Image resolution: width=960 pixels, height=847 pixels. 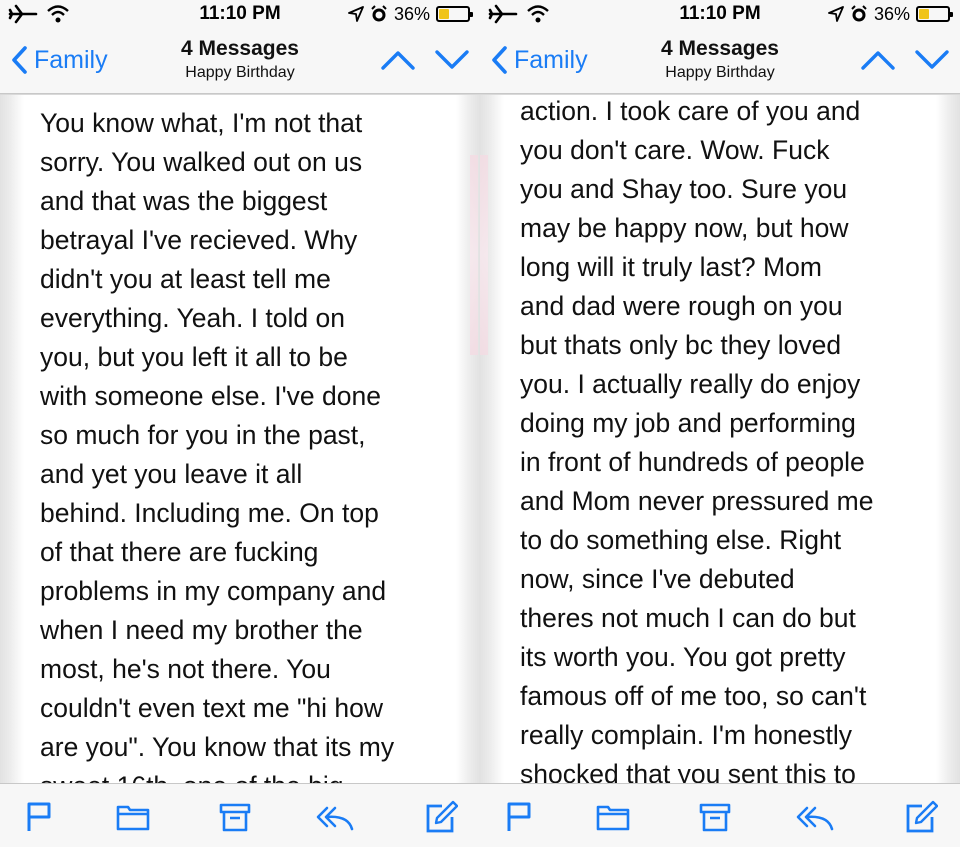 What do you see at coordinates (690, 111) in the screenshot?
I see `message-line: action. I took care of you and` at bounding box center [690, 111].